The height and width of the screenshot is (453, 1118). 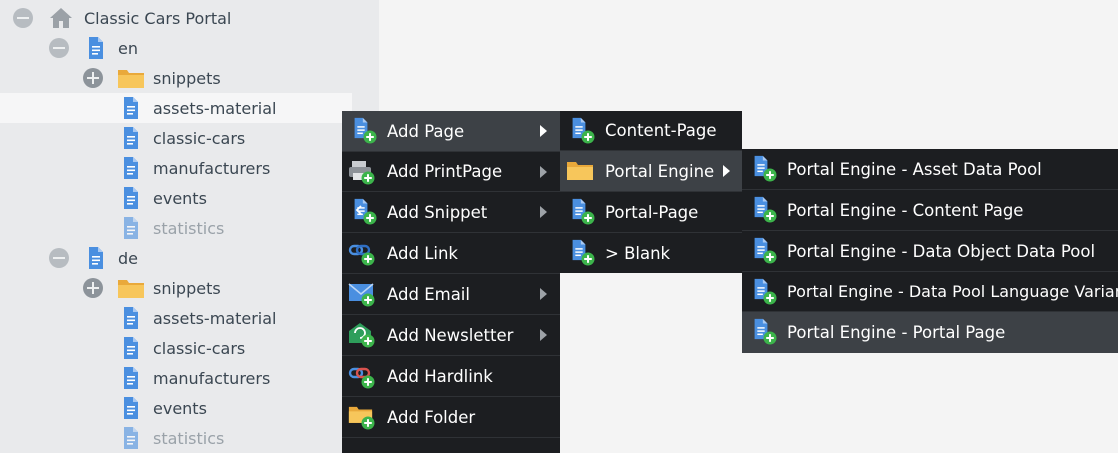 What do you see at coordinates (896, 332) in the screenshot?
I see `menu-item-label: Portal Engine - Portal Page` at bounding box center [896, 332].